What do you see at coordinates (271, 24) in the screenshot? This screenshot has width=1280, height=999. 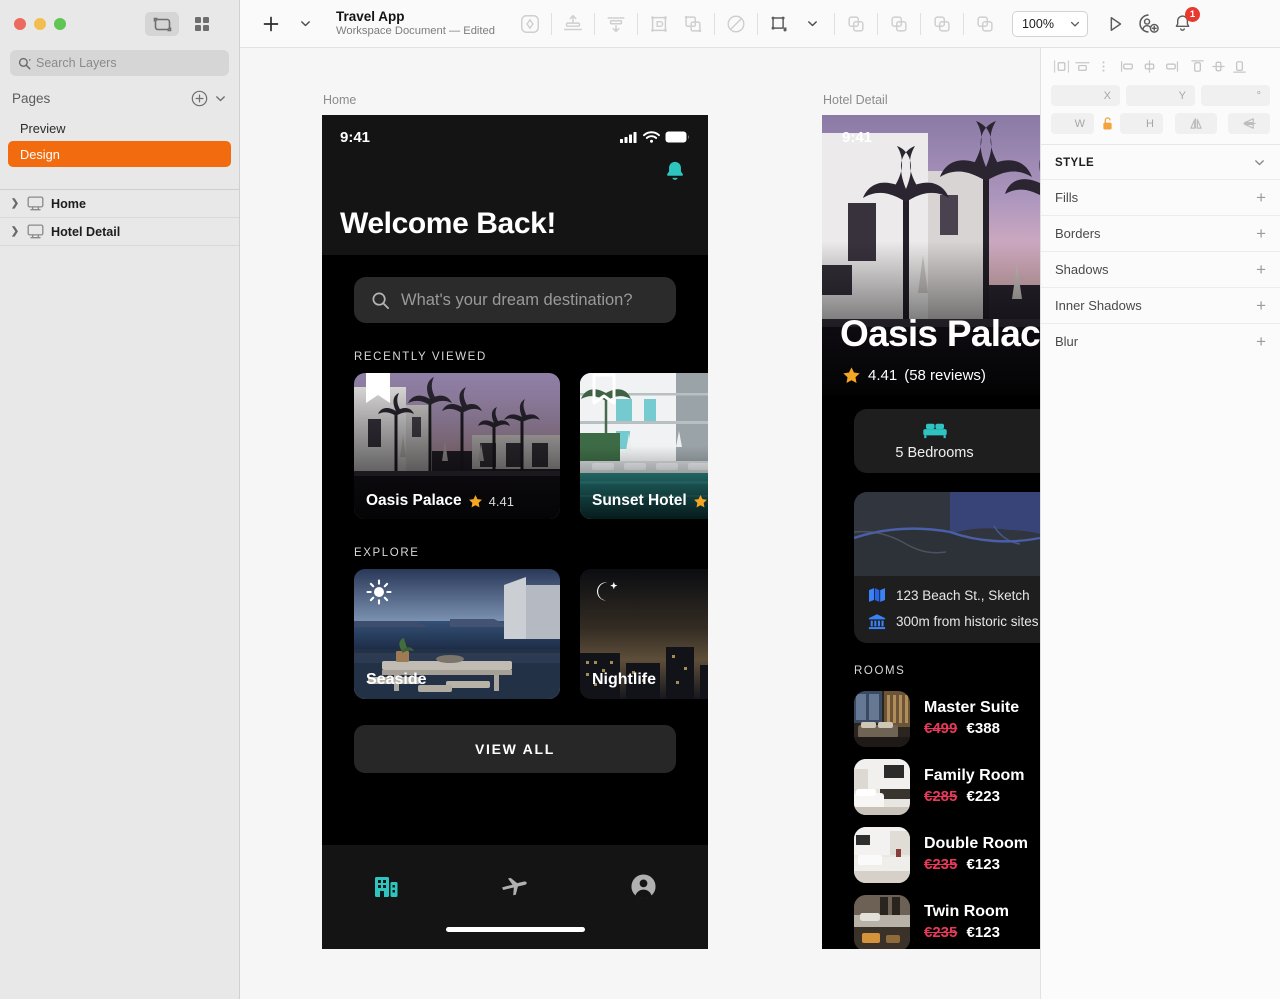 I see `insert-button` at bounding box center [271, 24].